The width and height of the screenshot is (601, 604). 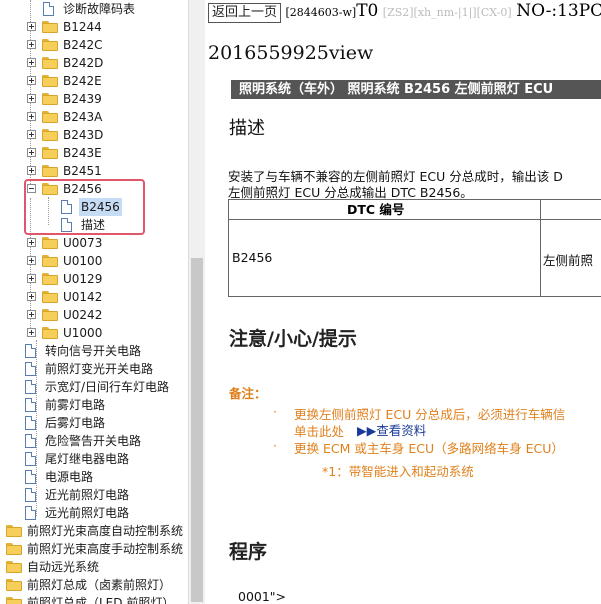 What do you see at coordinates (245, 13) in the screenshot?
I see `back-button: 返回上一页` at bounding box center [245, 13].